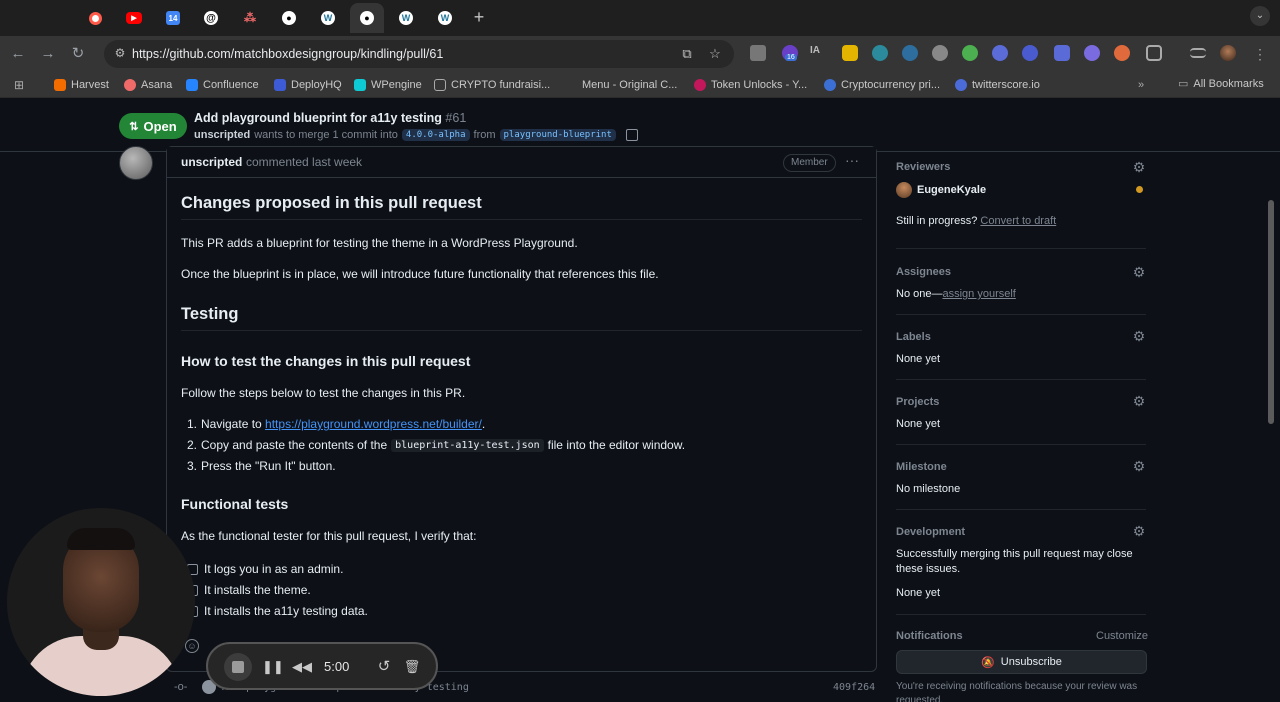  I want to click on pr-number: #61, so click(456, 118).